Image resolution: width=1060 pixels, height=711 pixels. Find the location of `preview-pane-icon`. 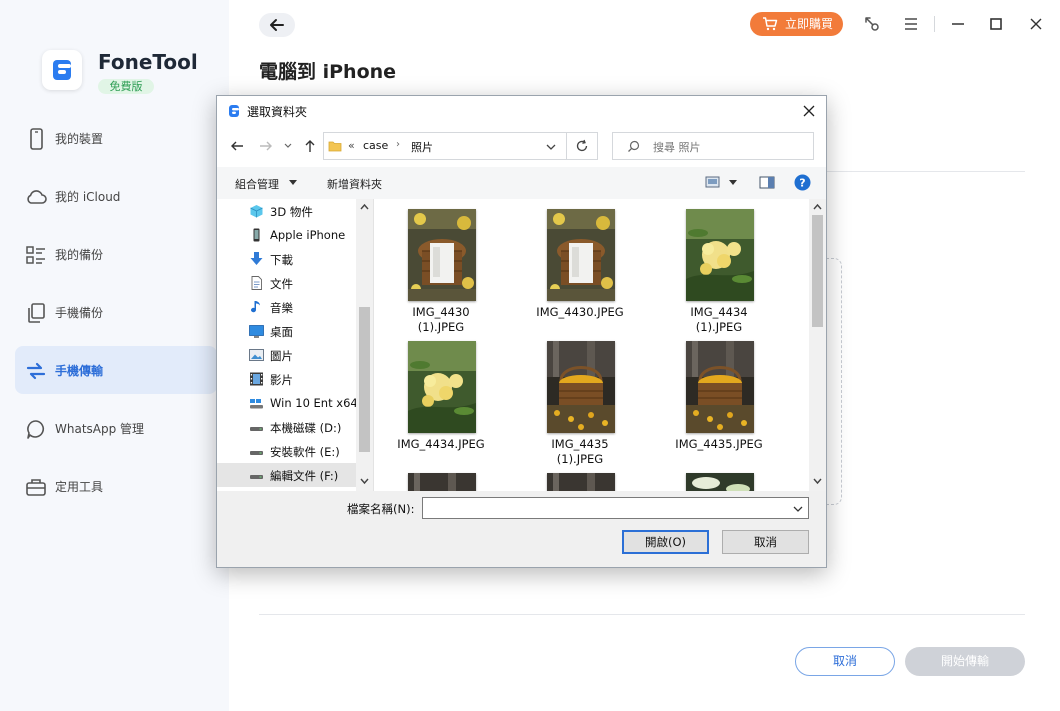

preview-pane-icon is located at coordinates (767, 182).